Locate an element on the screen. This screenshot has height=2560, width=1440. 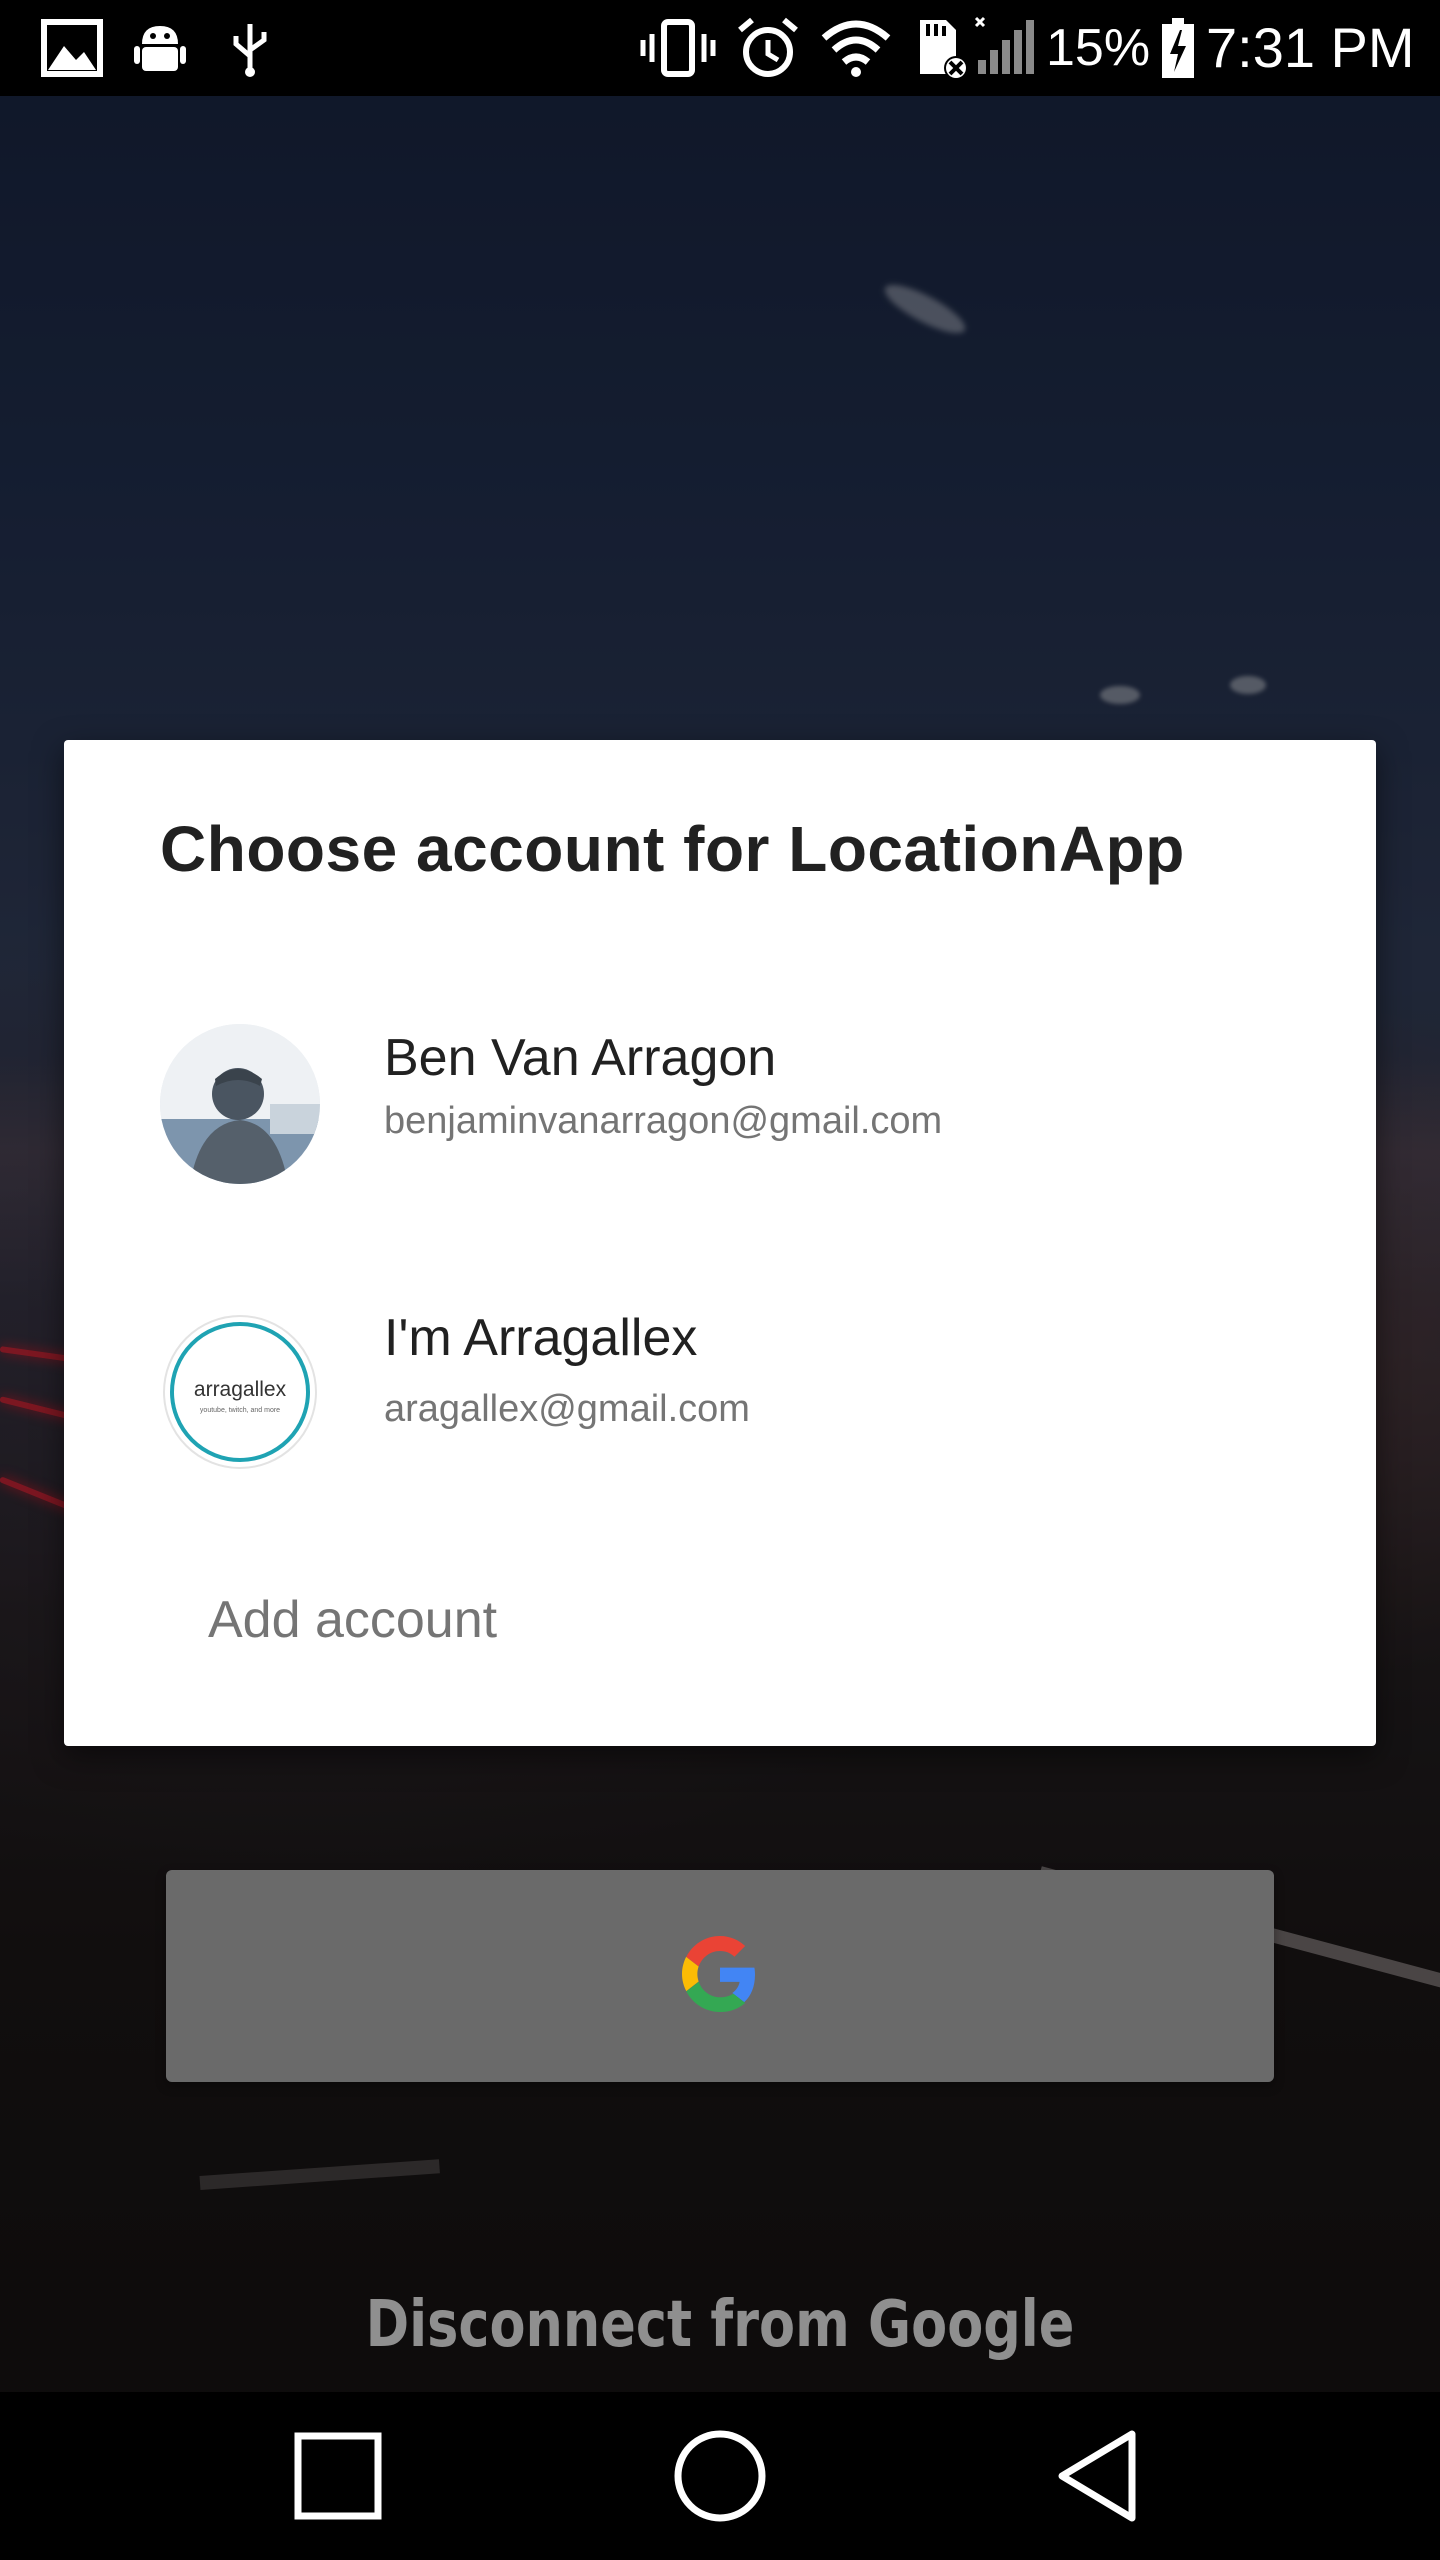
battery-charging-icon is located at coordinates (1178, 48).